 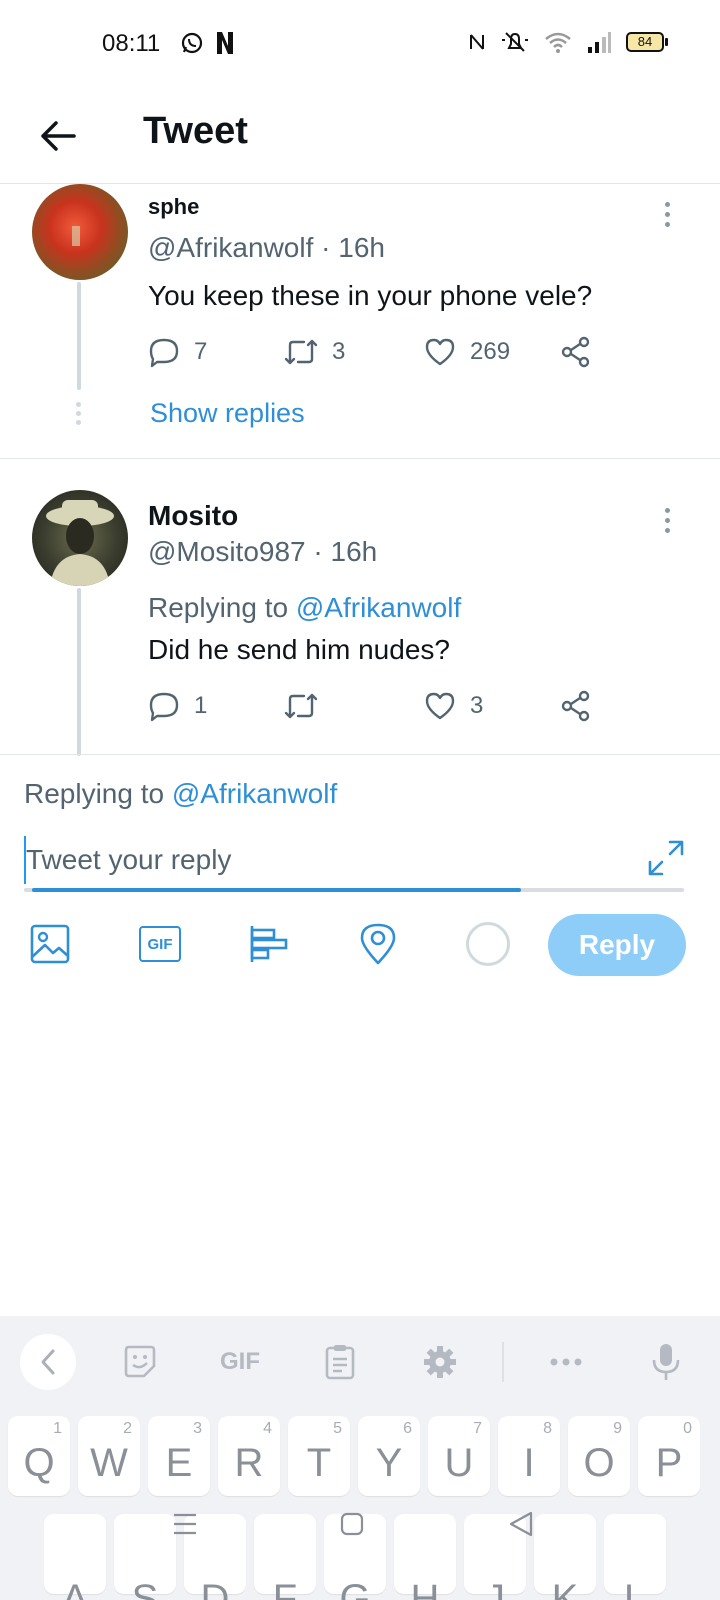 I want to click on add-image-button, so click(x=50, y=944).